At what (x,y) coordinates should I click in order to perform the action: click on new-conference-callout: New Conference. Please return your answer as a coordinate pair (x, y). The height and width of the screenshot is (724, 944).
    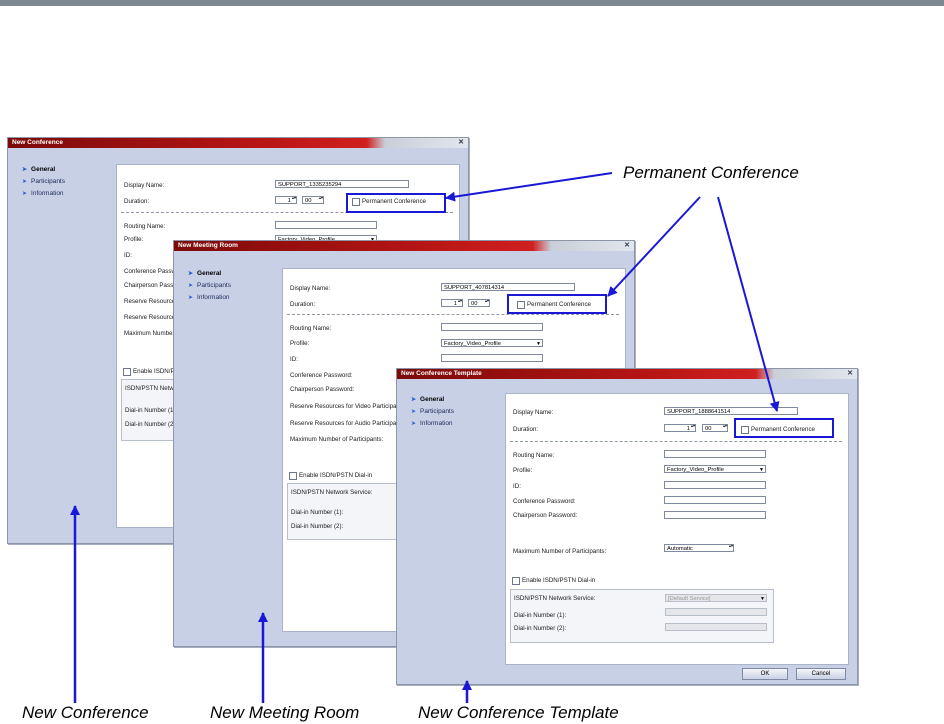
    Looking at the image, I should click on (85, 712).